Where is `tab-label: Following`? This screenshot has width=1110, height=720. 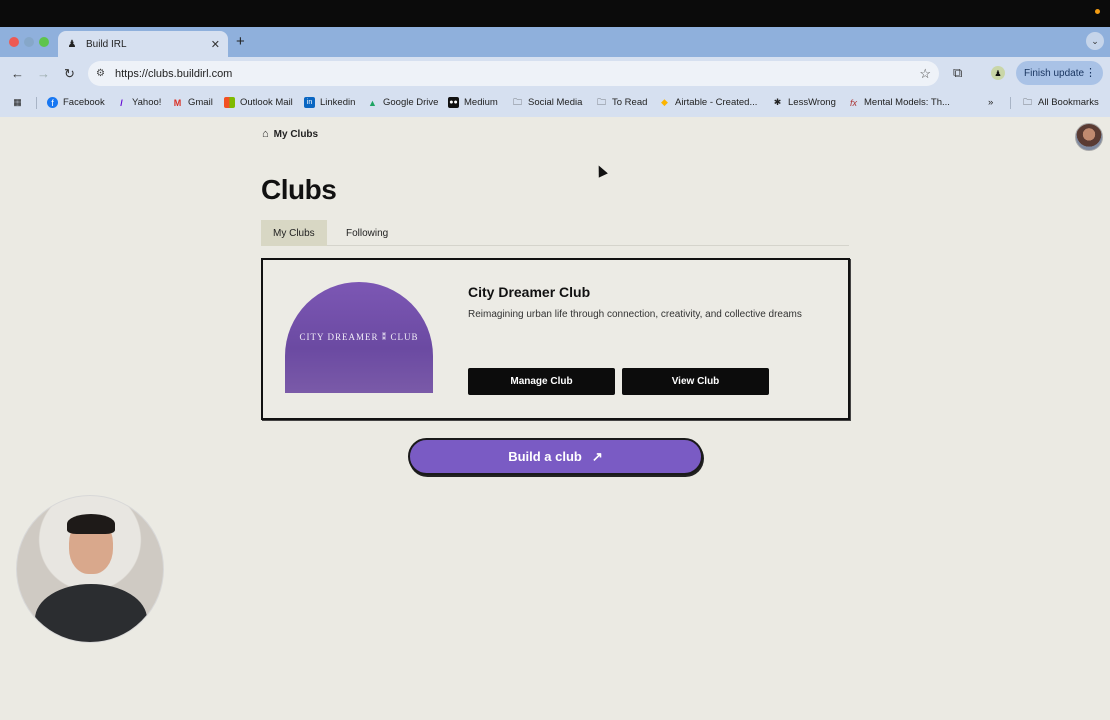
tab-label: Following is located at coordinates (367, 233).